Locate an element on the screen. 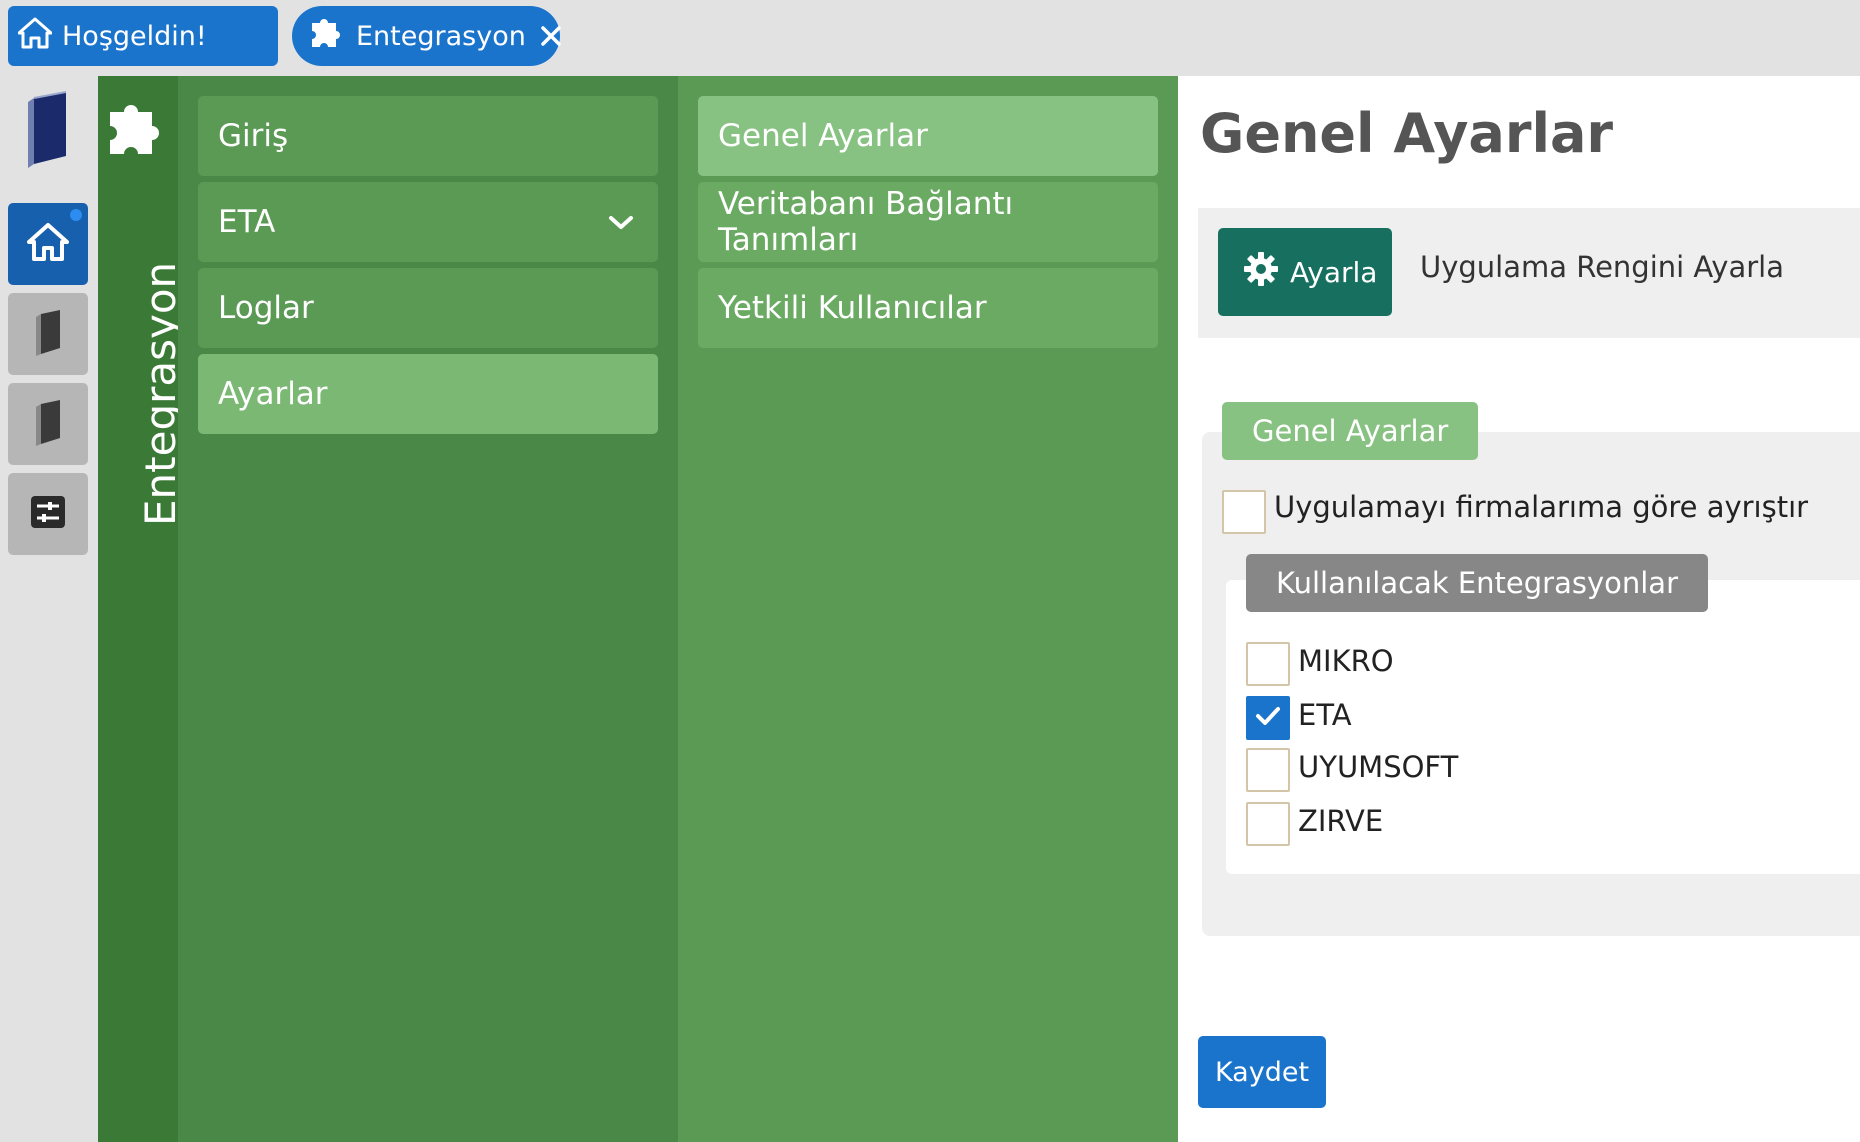  tab-bar: Hoşgeldin! Entegrasyon is located at coordinates (930, 38).